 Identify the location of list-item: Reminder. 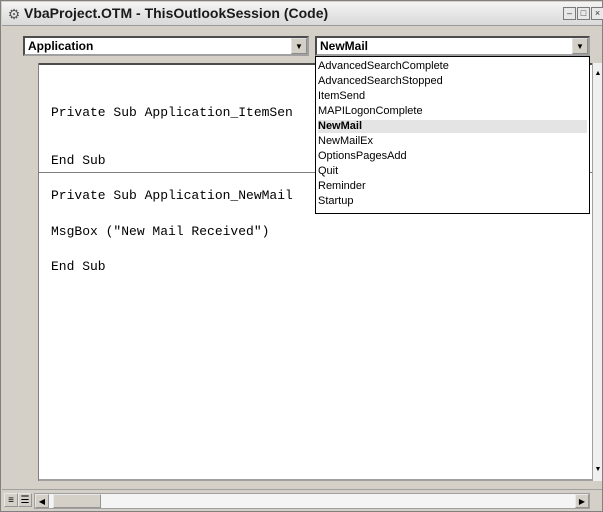
(452, 186).